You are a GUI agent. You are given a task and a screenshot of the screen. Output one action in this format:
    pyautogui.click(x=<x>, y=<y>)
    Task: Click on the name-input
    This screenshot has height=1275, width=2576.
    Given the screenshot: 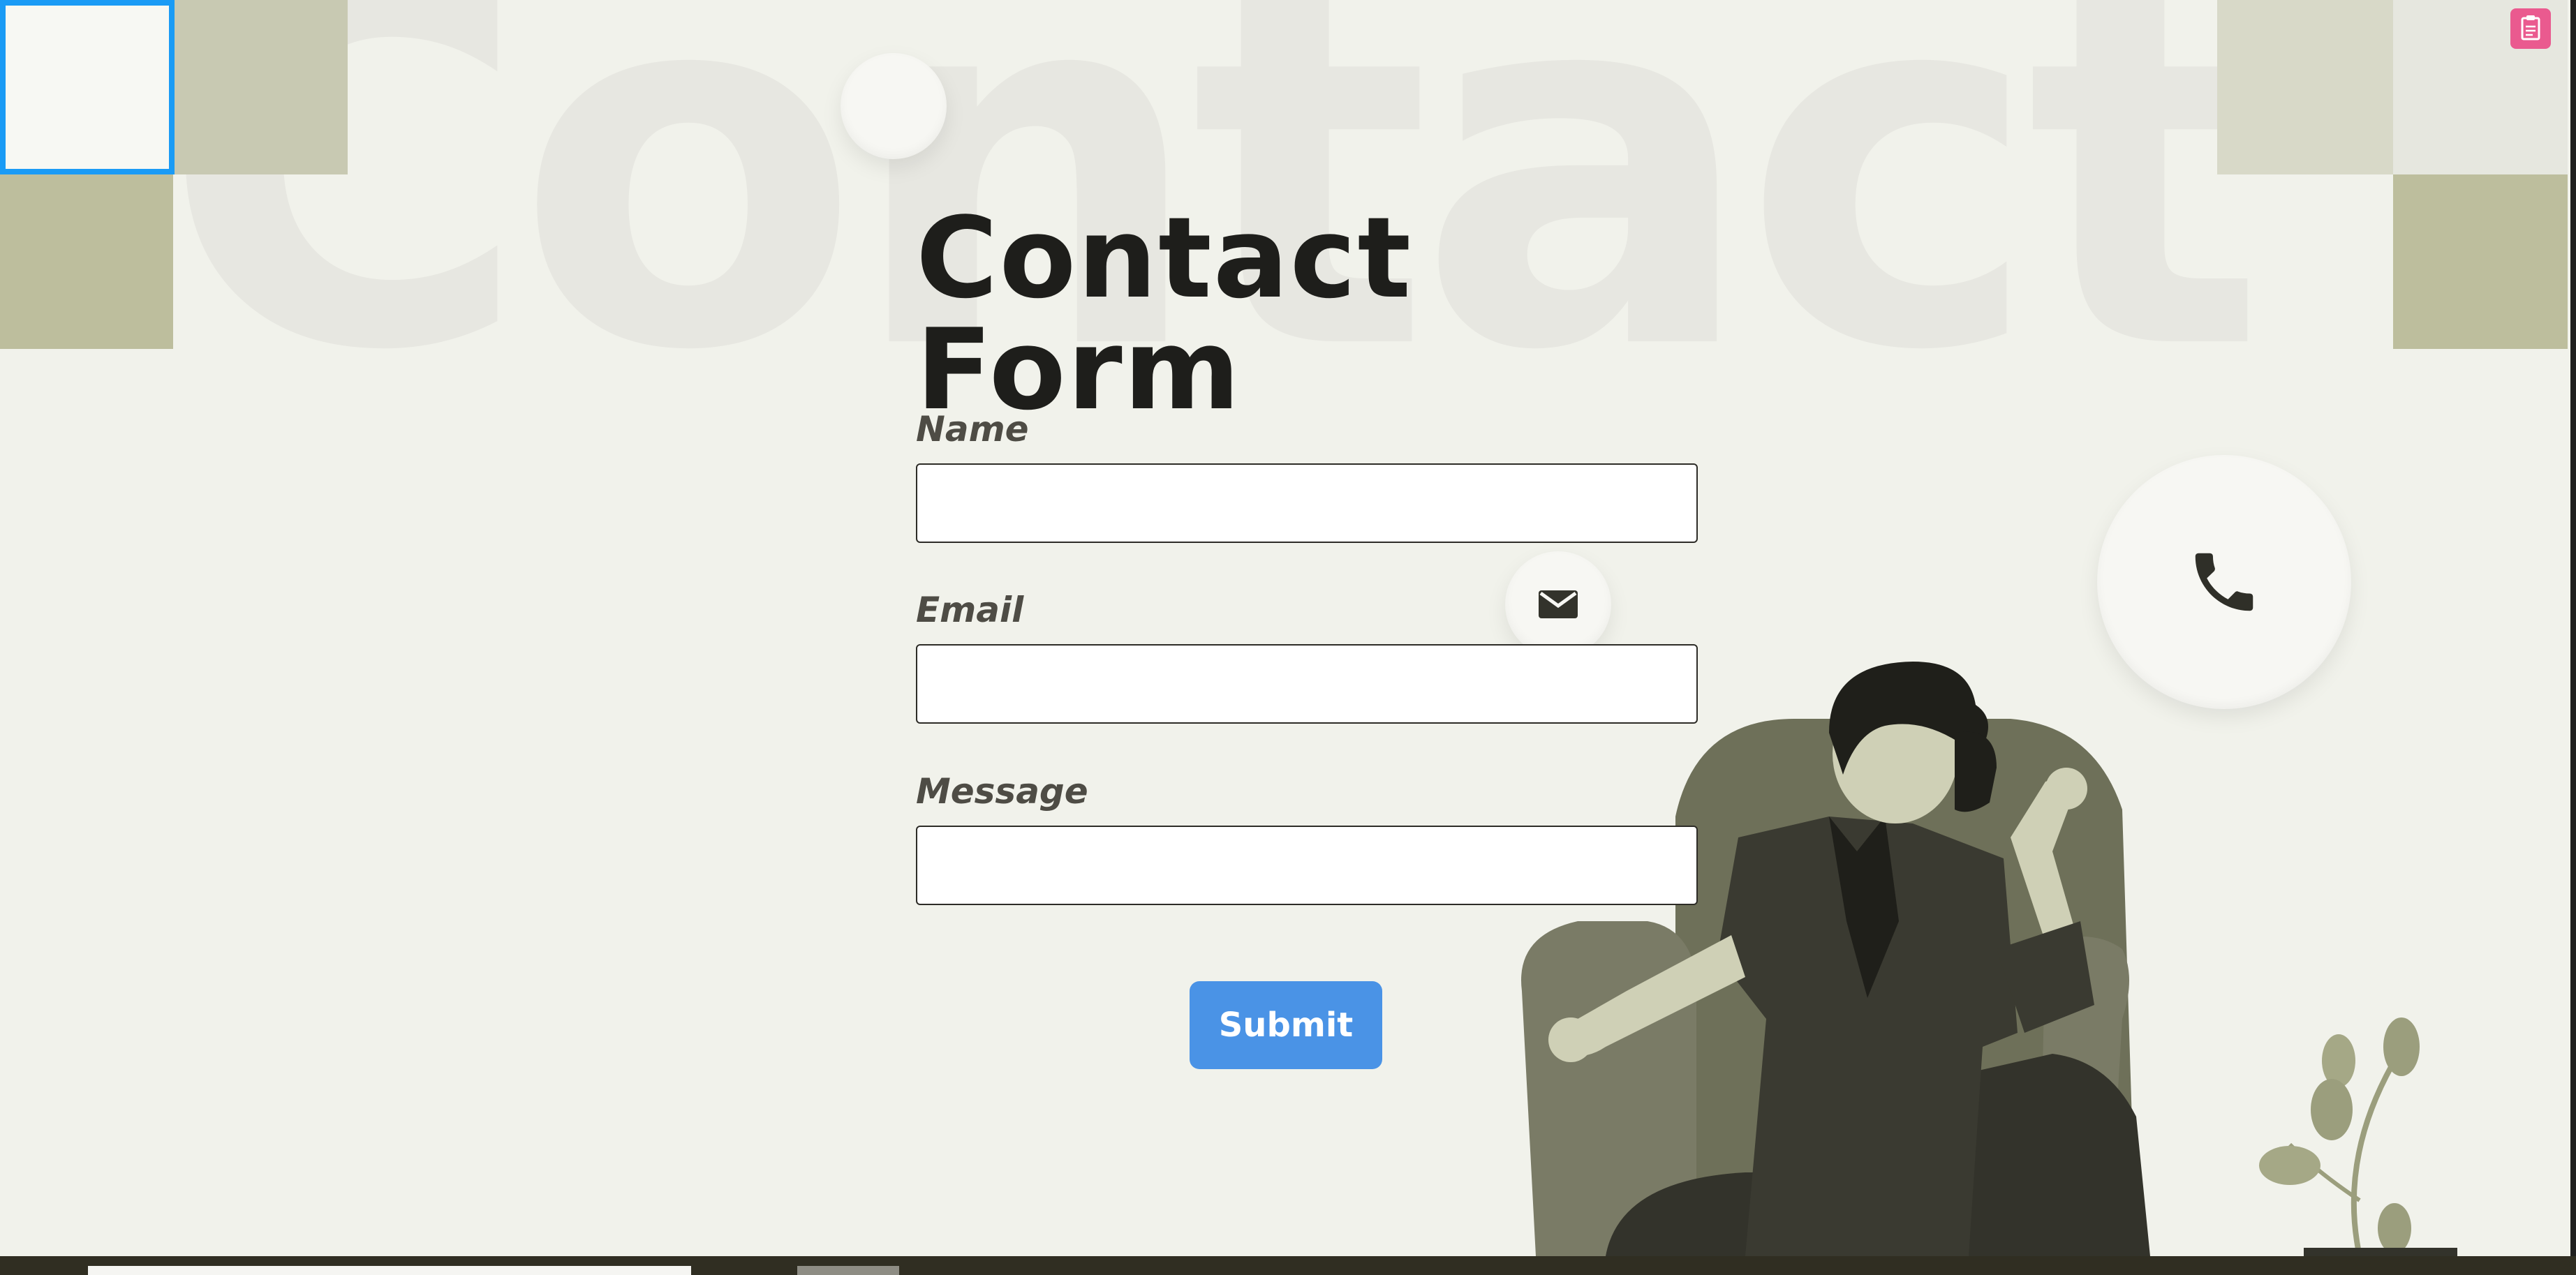 What is the action you would take?
    pyautogui.click(x=1307, y=503)
    